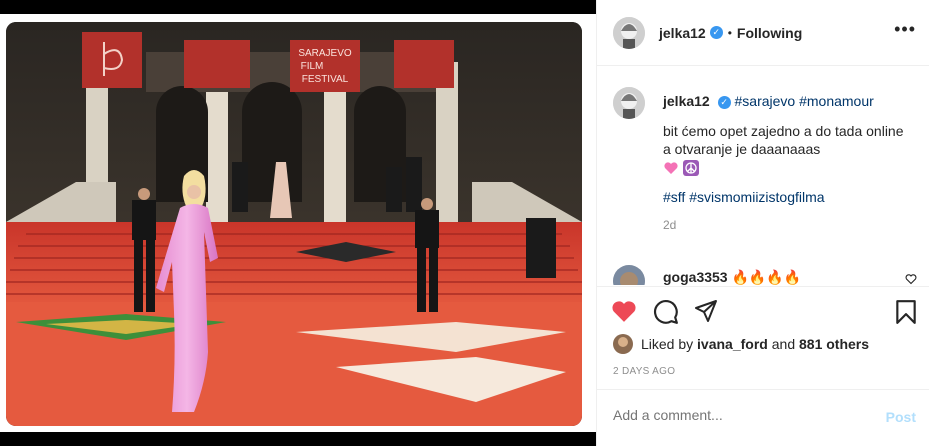 This screenshot has height=446, width=929. What do you see at coordinates (901, 417) in the screenshot?
I see `post-button: Post` at bounding box center [901, 417].